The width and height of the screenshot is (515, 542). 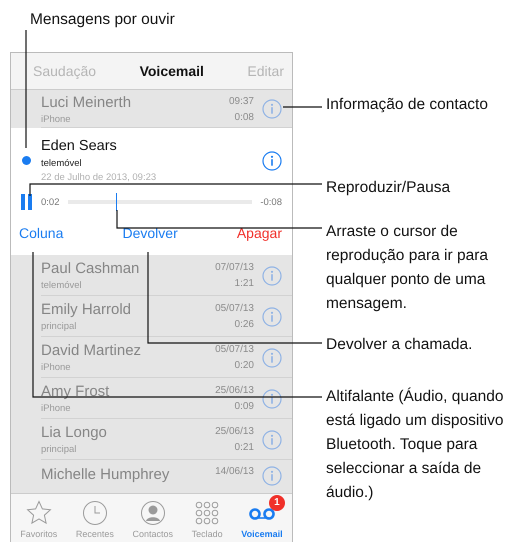 What do you see at coordinates (234, 267) in the screenshot?
I see `message-time: 07/07/13` at bounding box center [234, 267].